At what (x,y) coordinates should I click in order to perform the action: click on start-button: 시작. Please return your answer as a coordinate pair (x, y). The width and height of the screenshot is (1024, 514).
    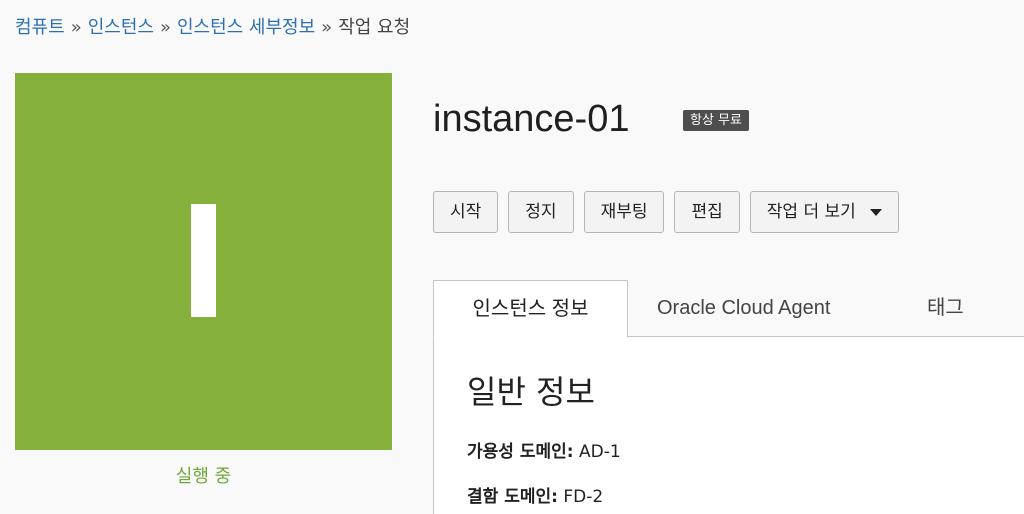
    Looking at the image, I should click on (466, 212).